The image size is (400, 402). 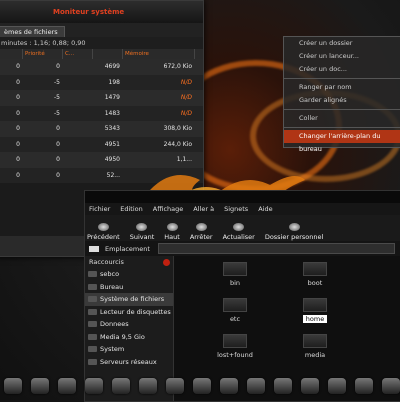 I want to click on menu-view: Affichage, so click(x=168, y=209).